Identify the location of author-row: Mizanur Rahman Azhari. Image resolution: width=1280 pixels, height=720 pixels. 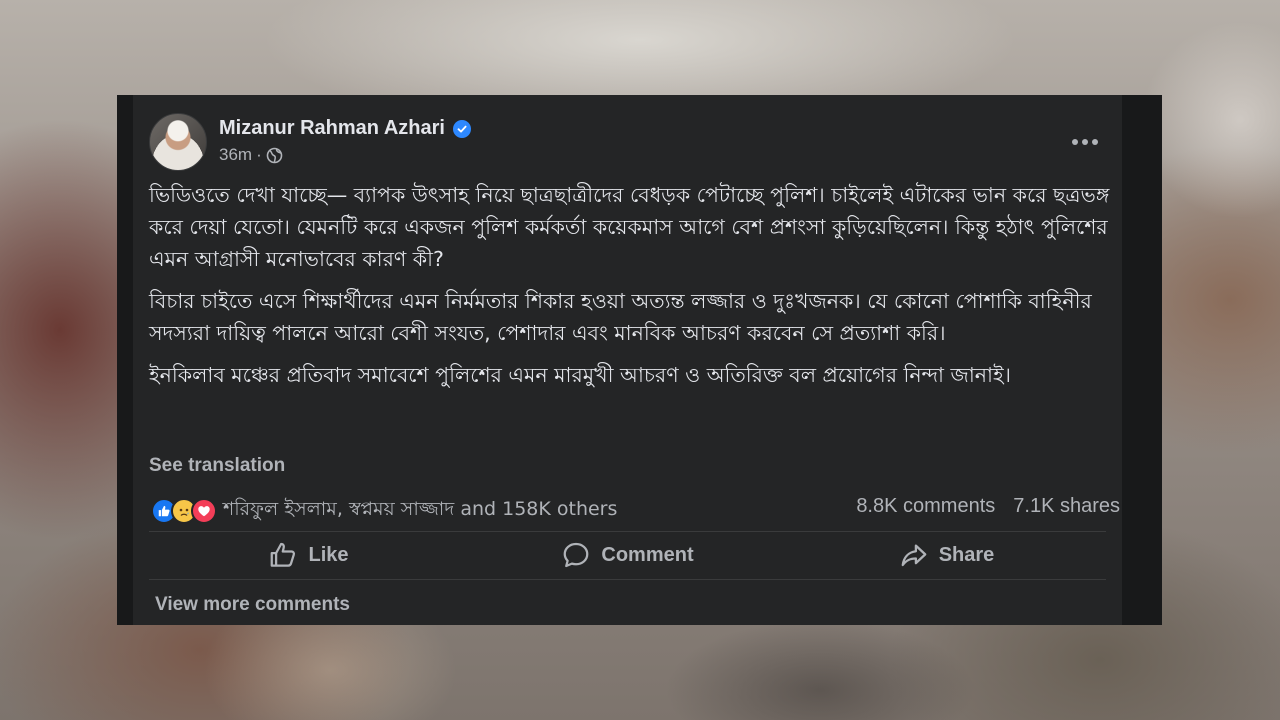
(345, 128).